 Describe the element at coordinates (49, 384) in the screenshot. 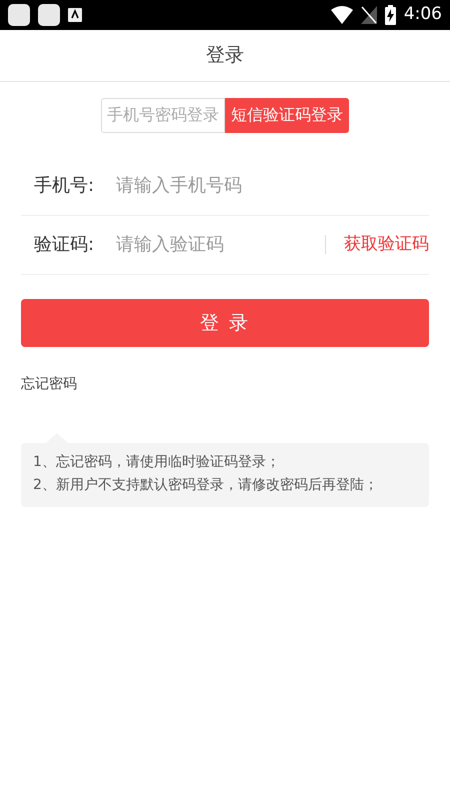

I see `forgot-password-link: 忘记密码` at that location.